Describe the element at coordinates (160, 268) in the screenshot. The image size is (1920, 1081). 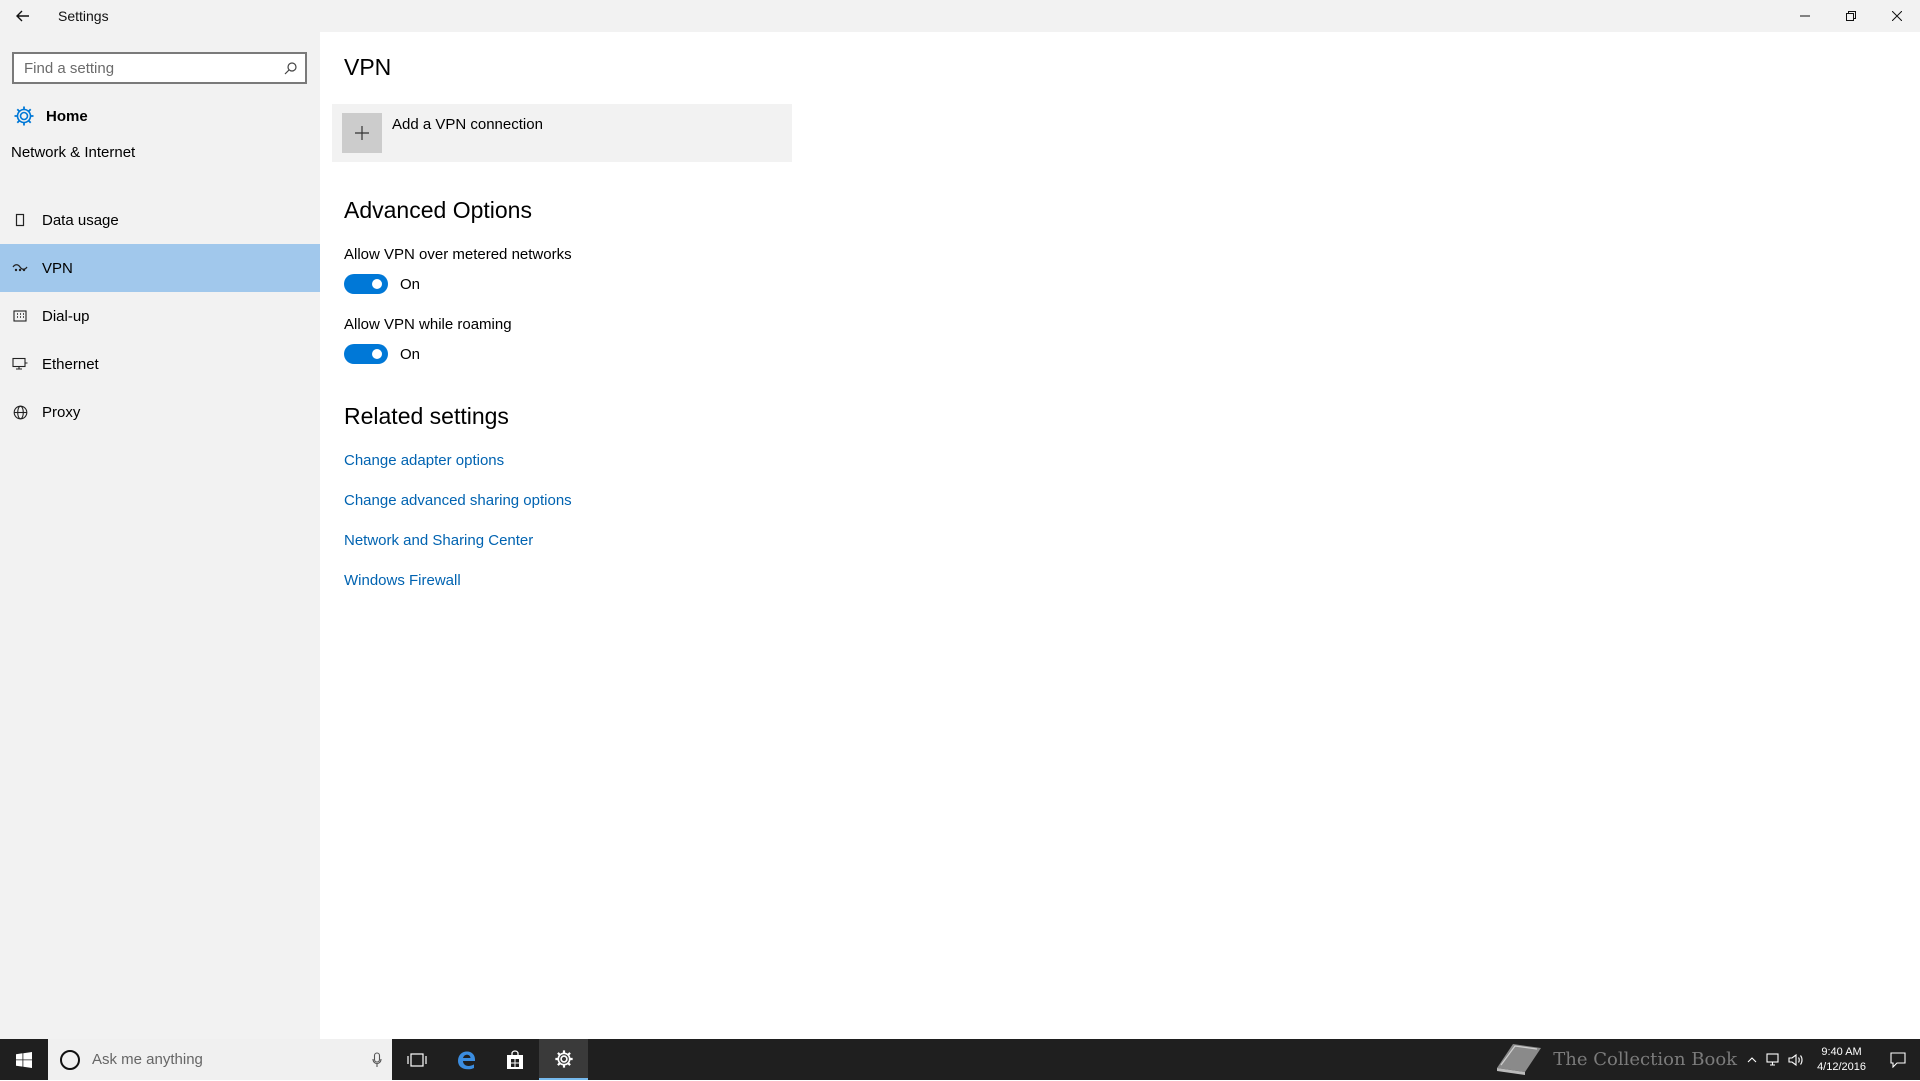
I see `sidebar-item-vpn: VPN` at that location.